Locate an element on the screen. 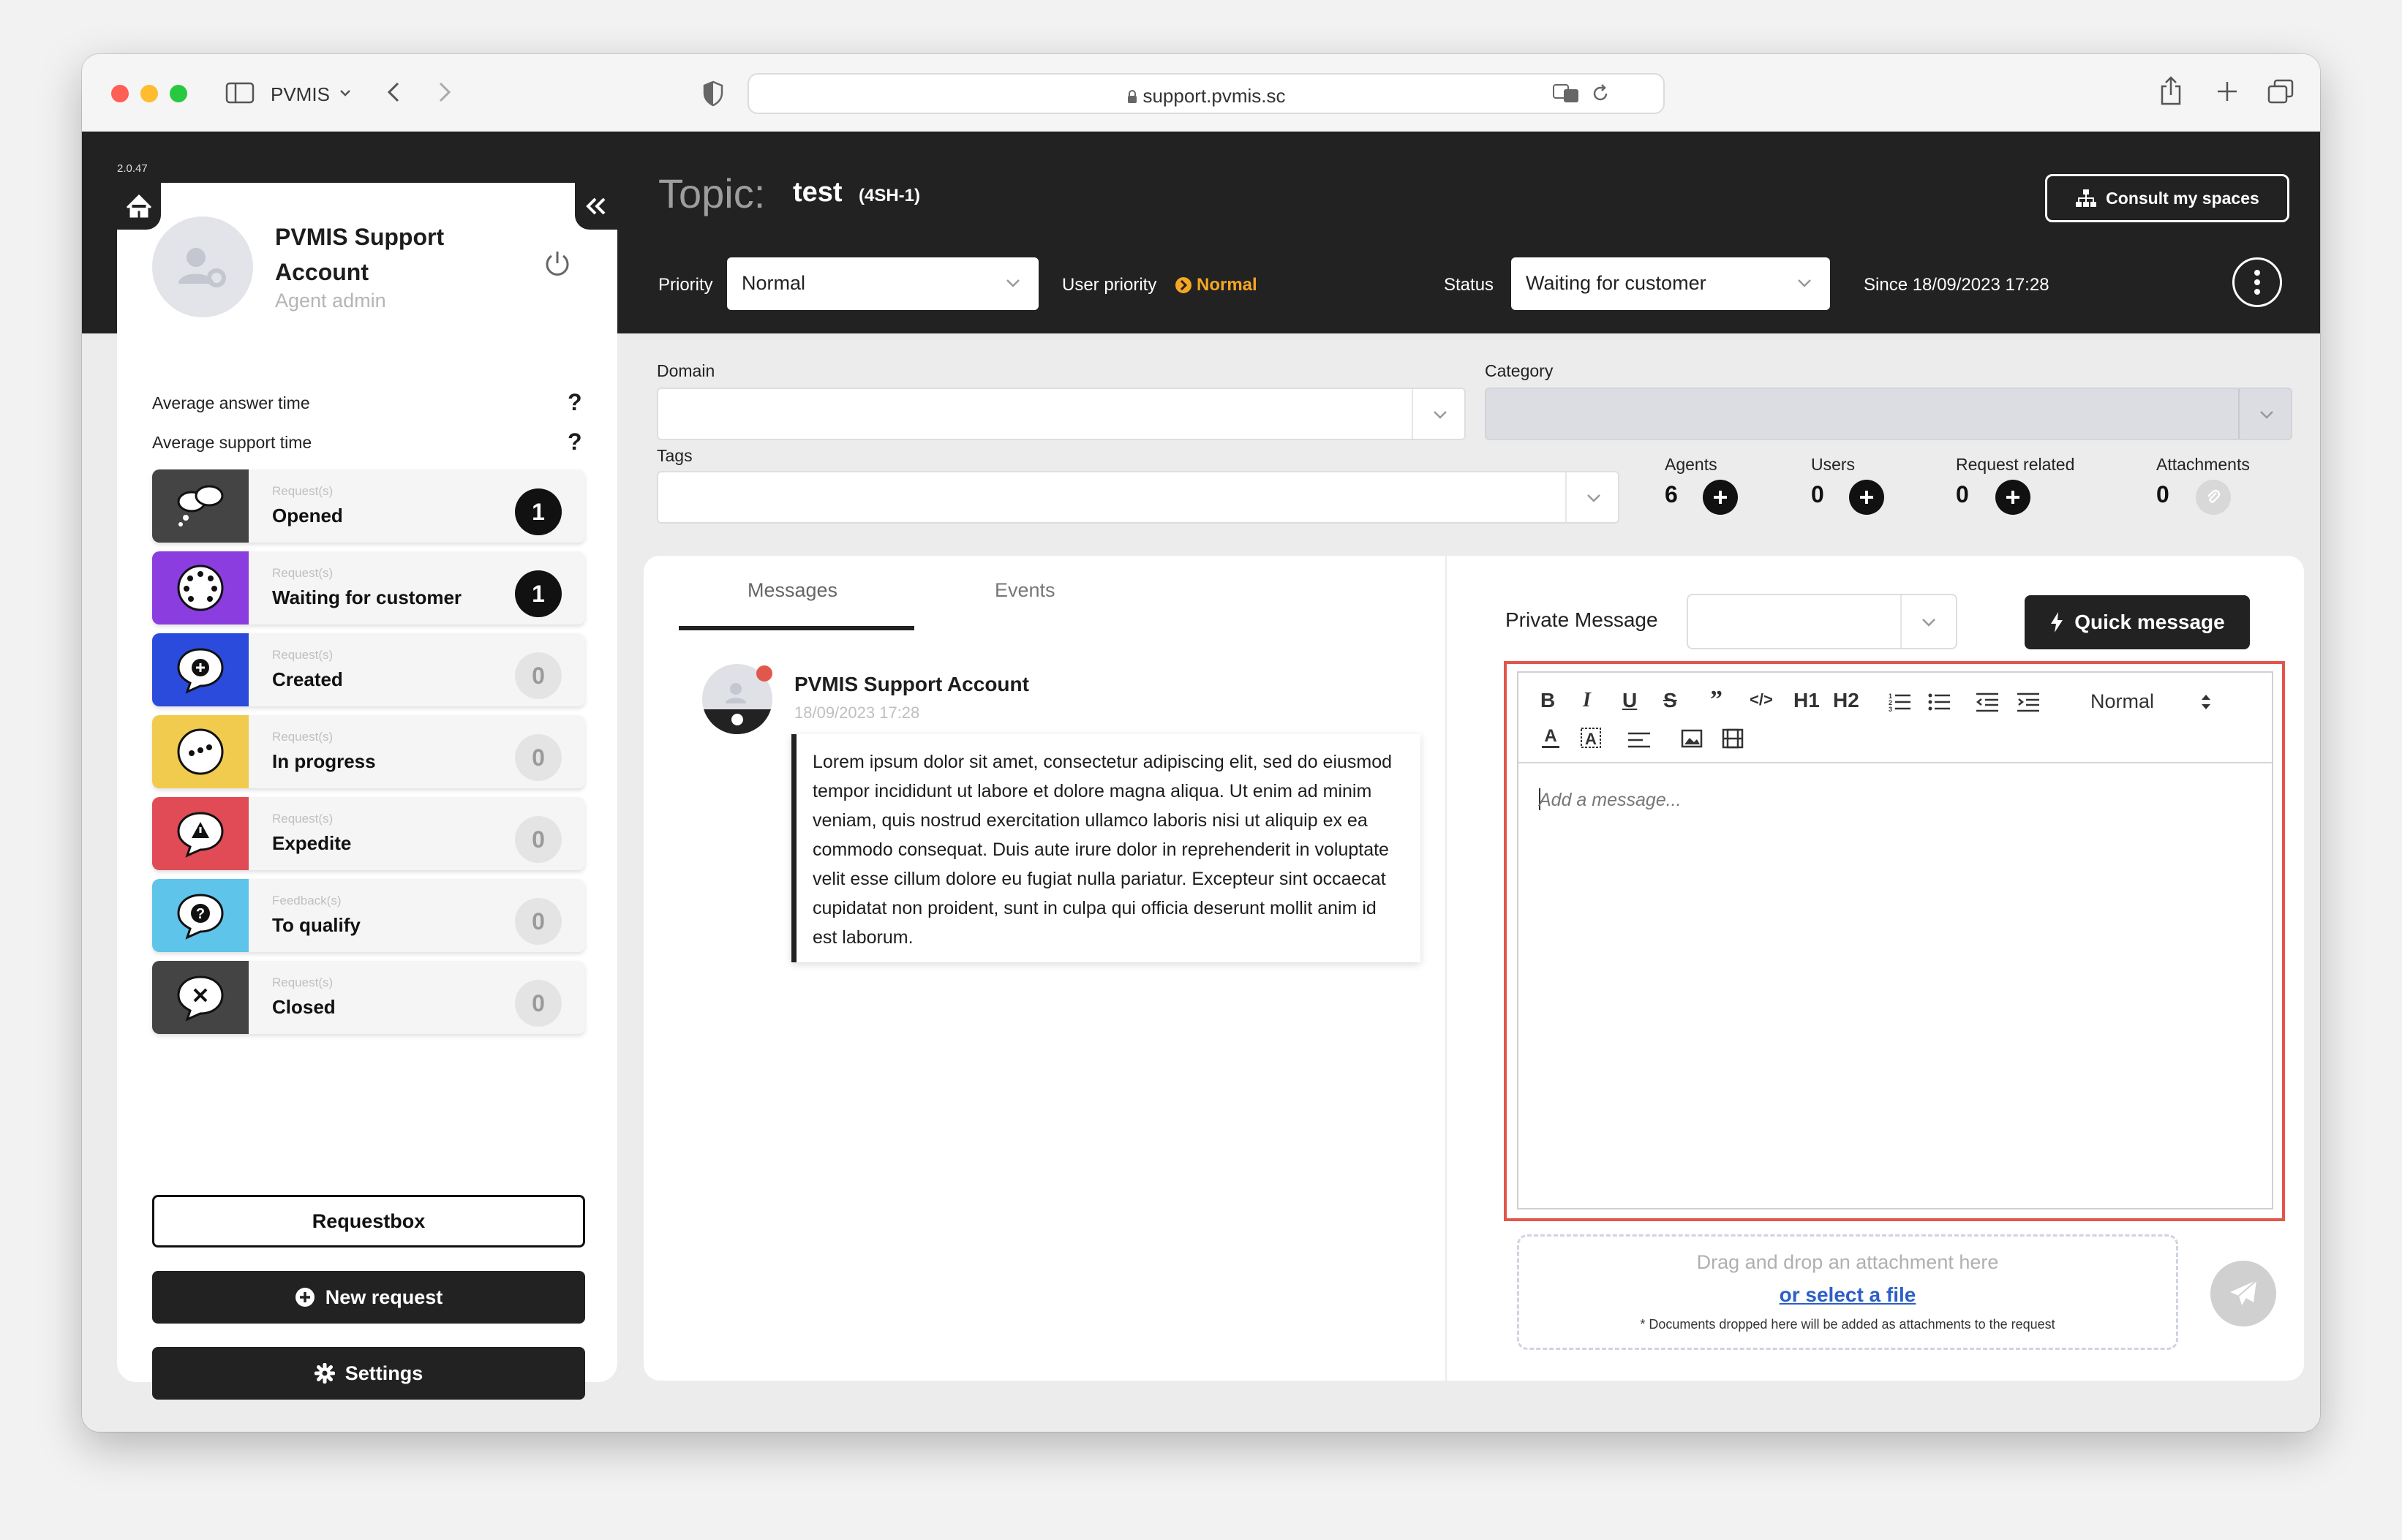 Image resolution: width=2402 pixels, height=1540 pixels. domain-select is located at coordinates (1061, 414).